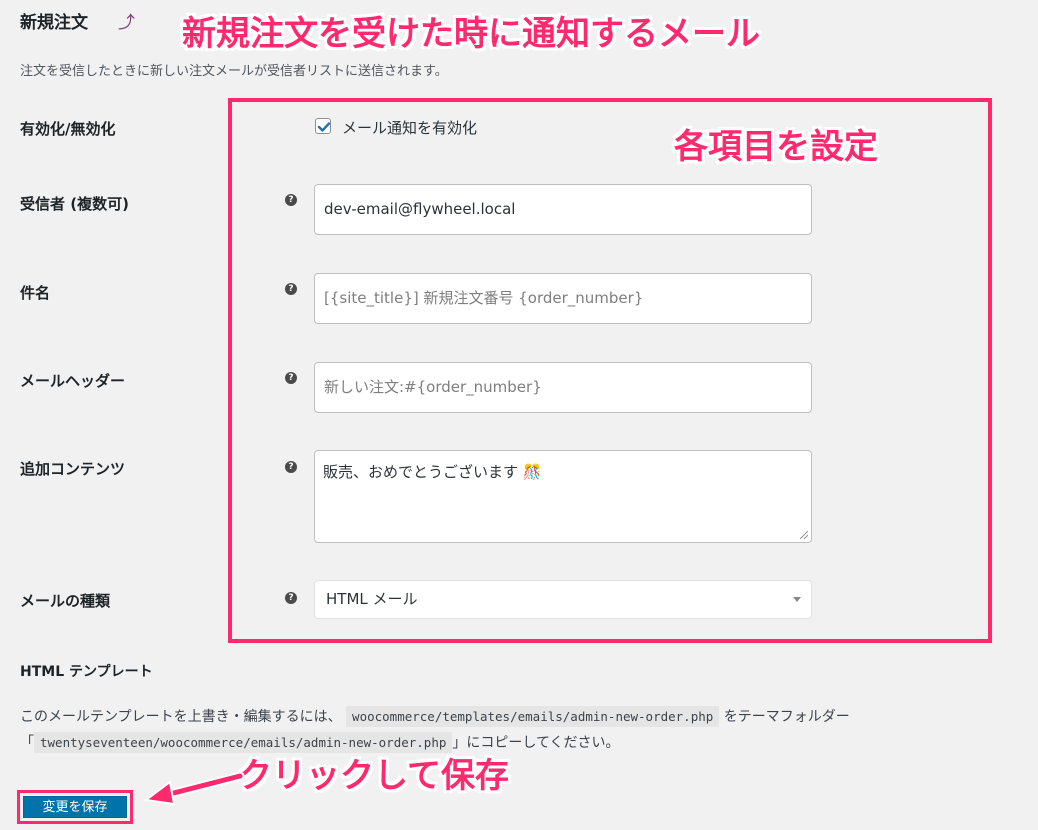 The height and width of the screenshot is (830, 1038). Describe the element at coordinates (786, 717) in the screenshot. I see `template-line1-suffix: をテーマフォルダー` at that location.